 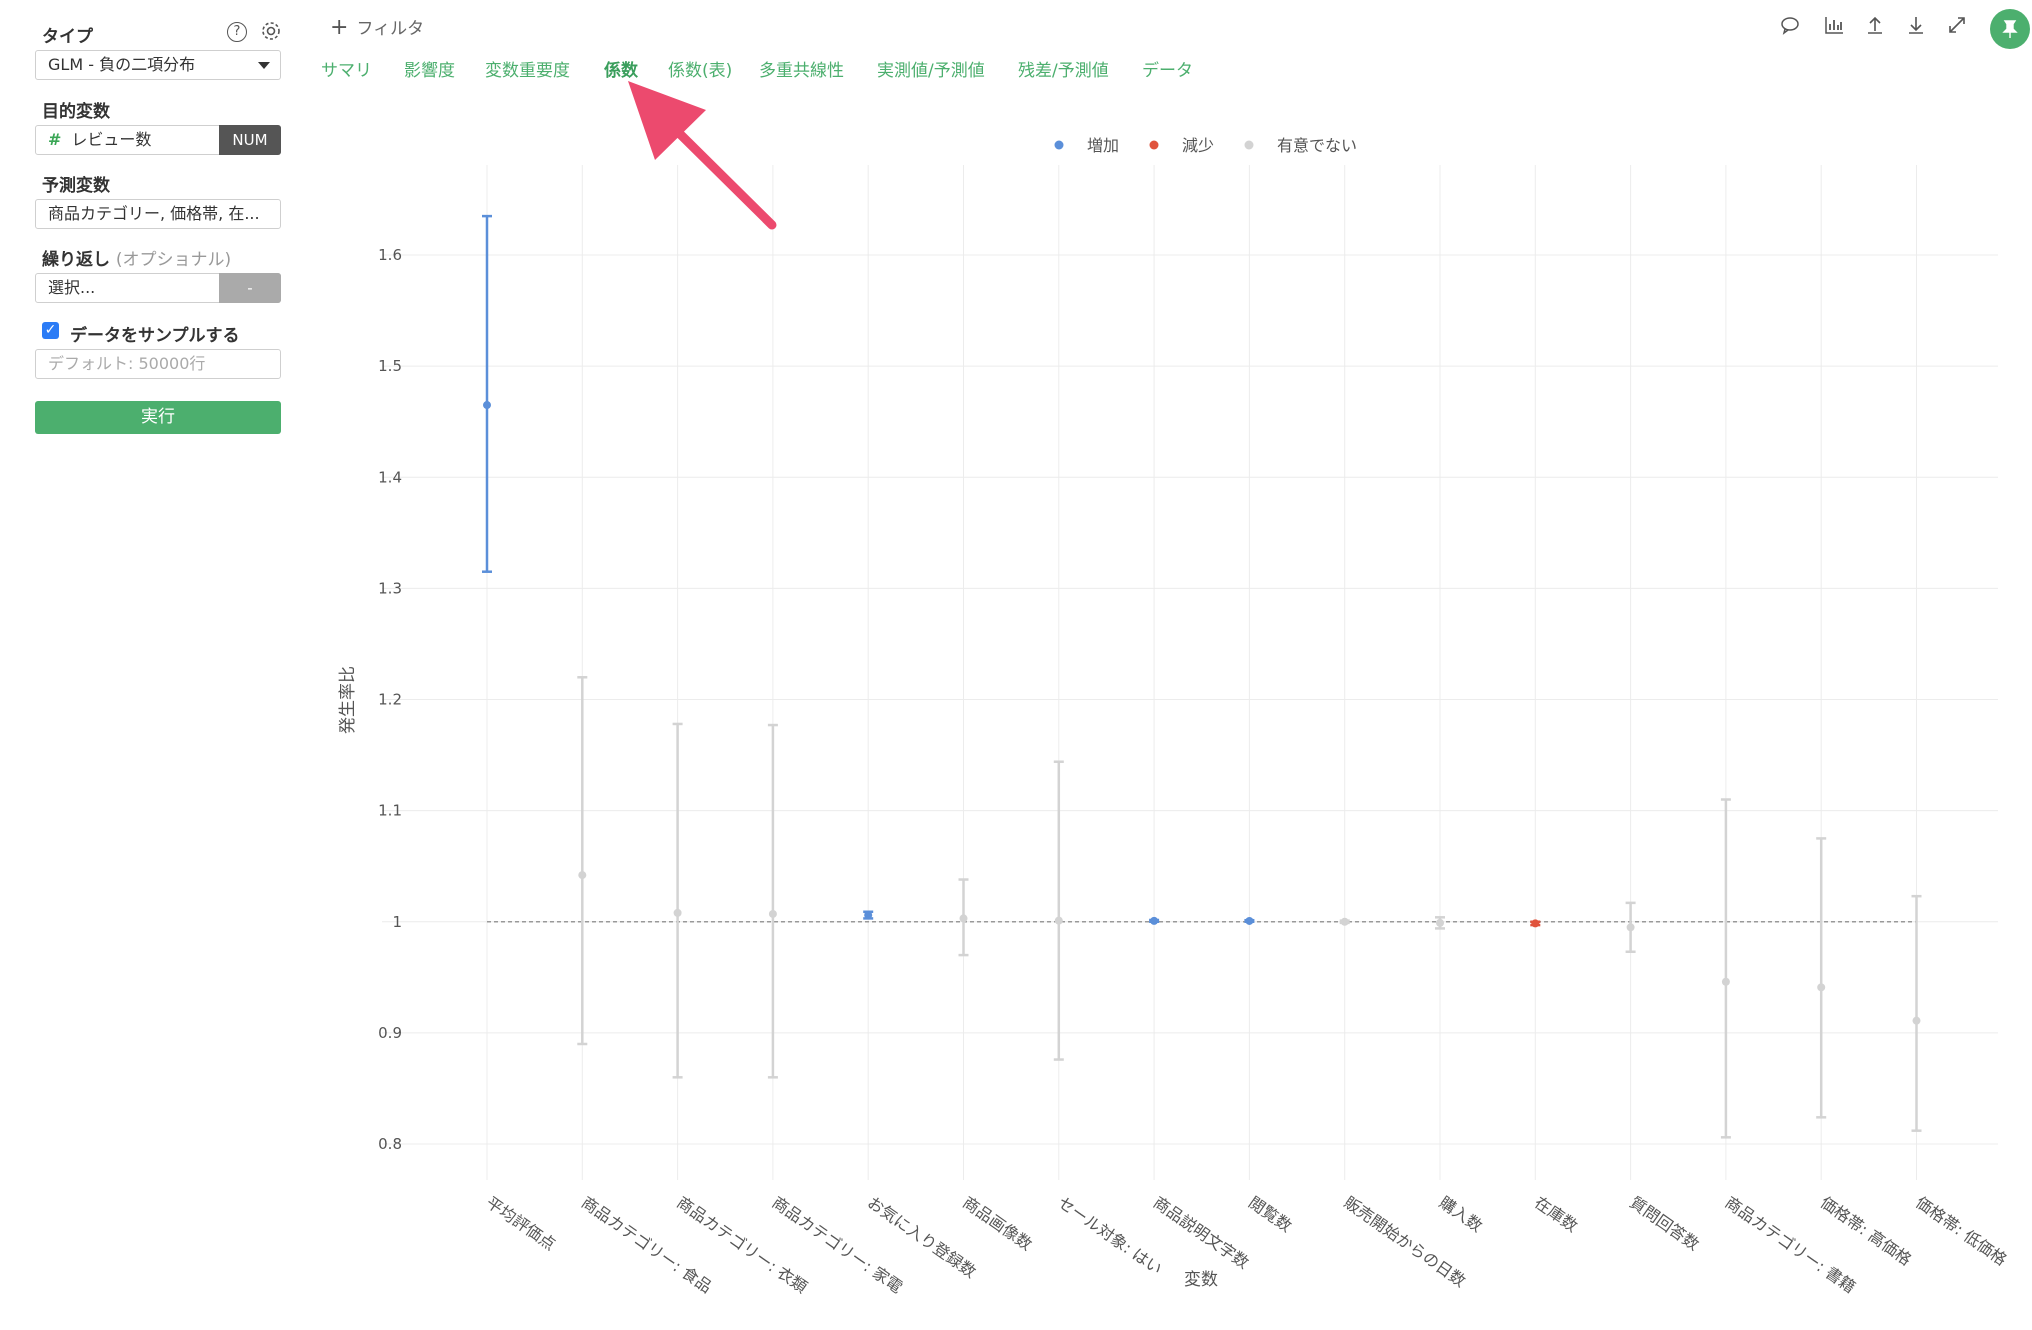 I want to click on y-tick-label: 1.2, so click(x=390, y=700).